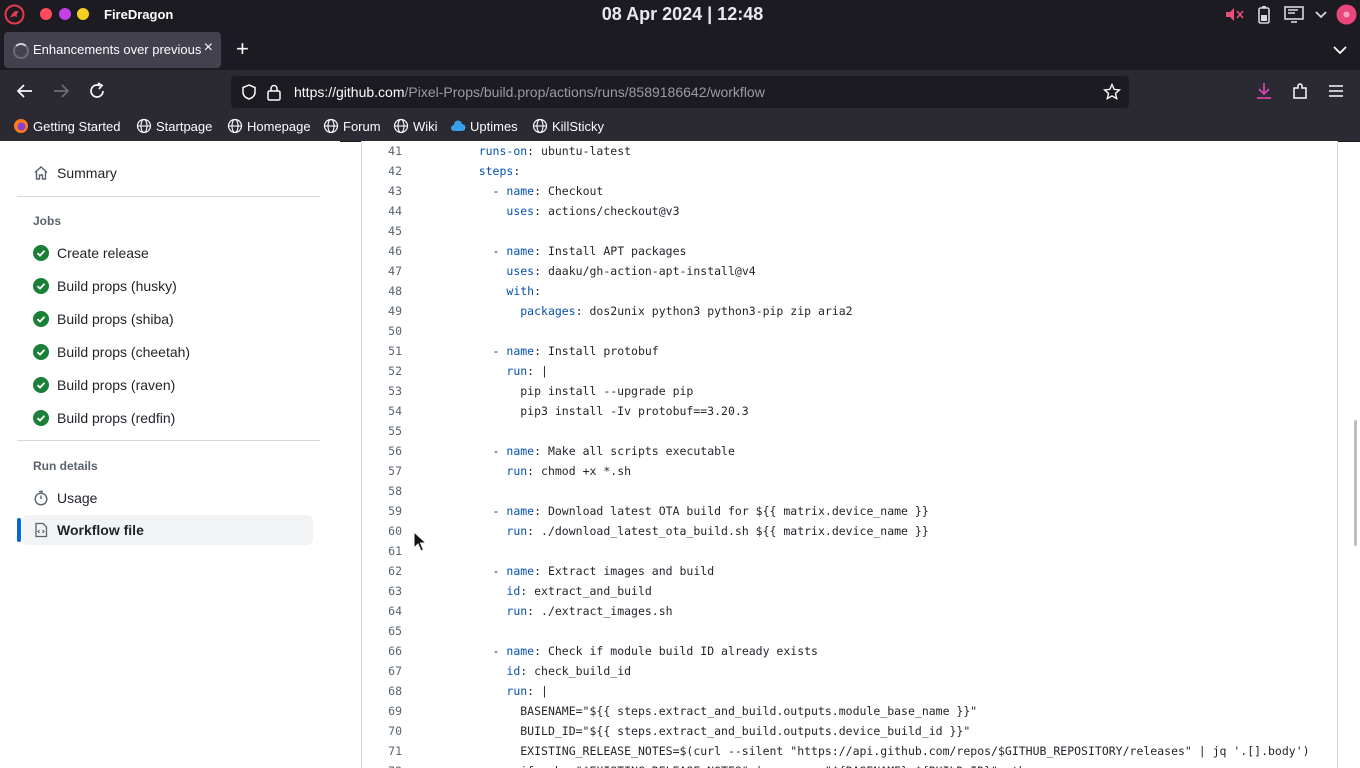  What do you see at coordinates (91, 253) in the screenshot?
I see `sidebar-job-create-release: Create release` at bounding box center [91, 253].